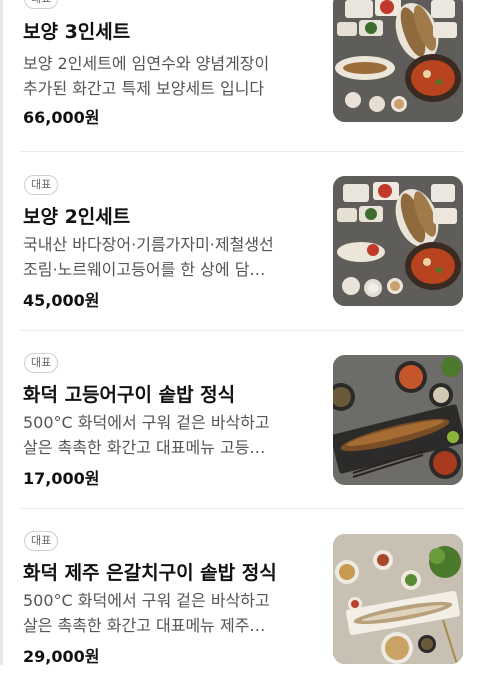 Image resolution: width=477 pixels, height=676 pixels. I want to click on menu-item-price: 45,000원, so click(61, 300).